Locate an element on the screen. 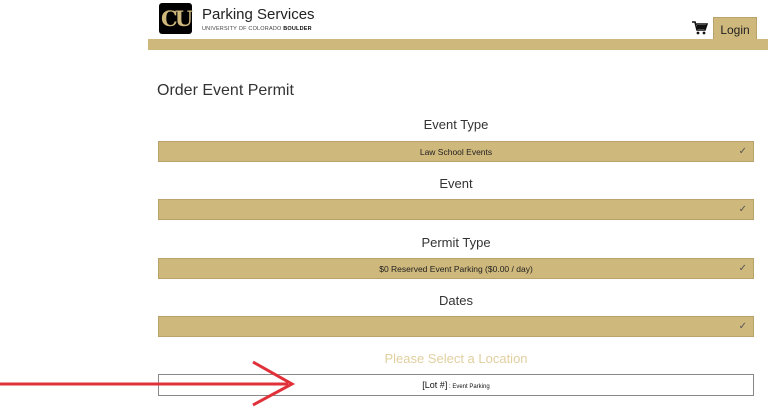 This screenshot has width=768, height=407. logo-text: CU is located at coordinates (176, 18).